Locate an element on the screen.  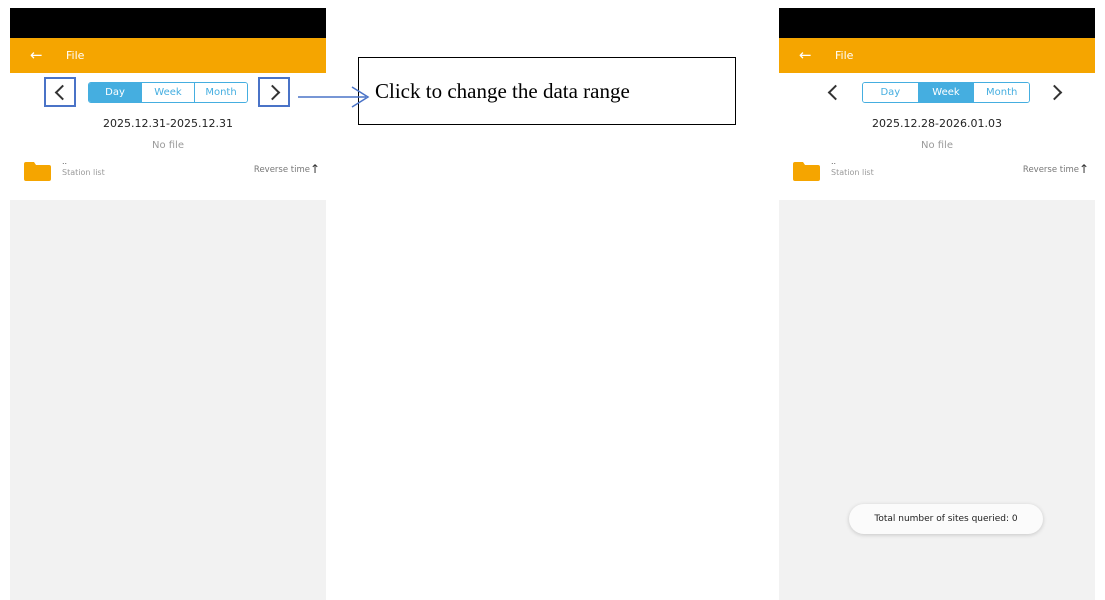
toast-message: Total number of sites queried: 0 is located at coordinates (946, 519).